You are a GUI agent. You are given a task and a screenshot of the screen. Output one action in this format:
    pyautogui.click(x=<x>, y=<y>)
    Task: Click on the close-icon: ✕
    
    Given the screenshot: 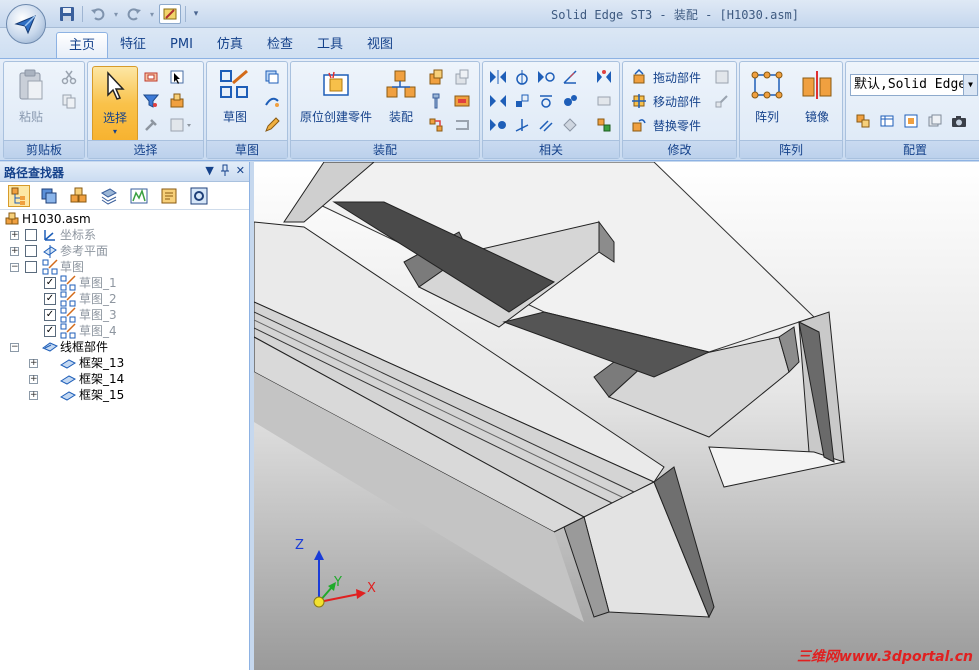 What is the action you would take?
    pyautogui.click(x=240, y=171)
    